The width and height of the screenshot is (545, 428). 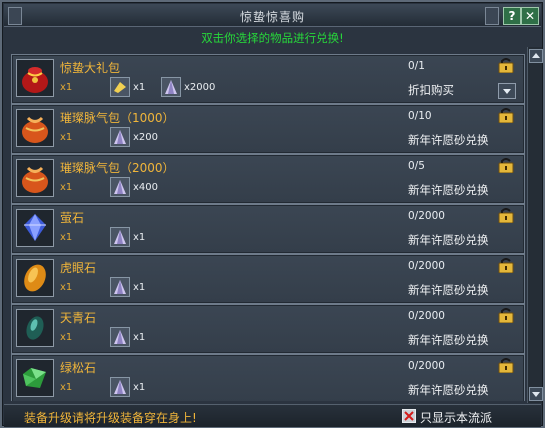 I want to click on title-bar: 惊蛰惊喜购 ? ✕, so click(x=272, y=15).